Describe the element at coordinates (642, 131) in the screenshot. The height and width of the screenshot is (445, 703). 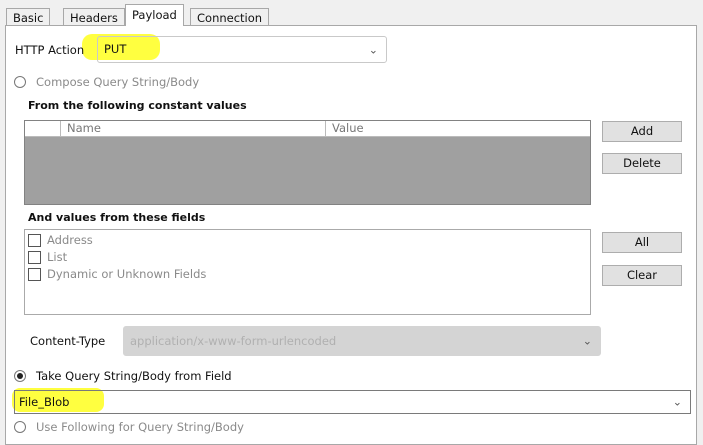
I see `add-button: Add` at that location.